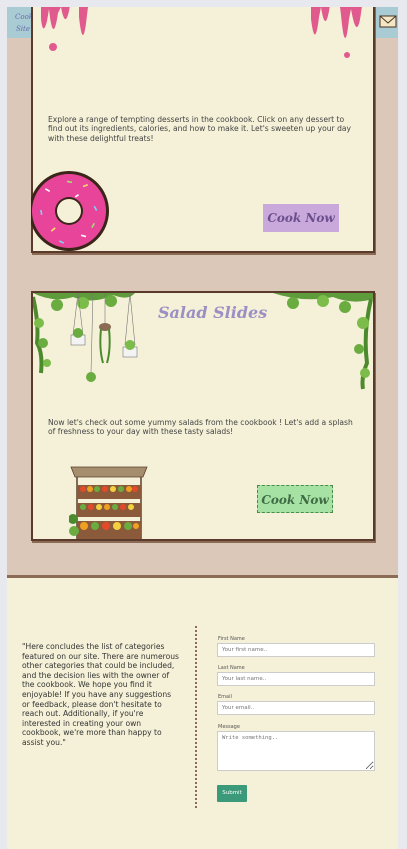  What do you see at coordinates (296, 679) in the screenshot?
I see `last-name-input` at bounding box center [296, 679].